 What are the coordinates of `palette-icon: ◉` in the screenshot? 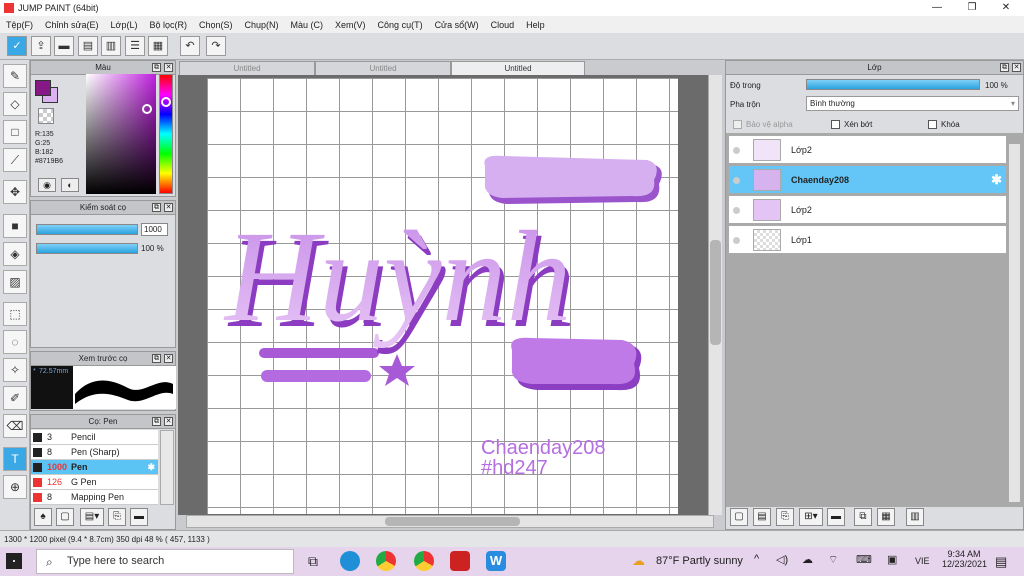 It's located at (47, 185).